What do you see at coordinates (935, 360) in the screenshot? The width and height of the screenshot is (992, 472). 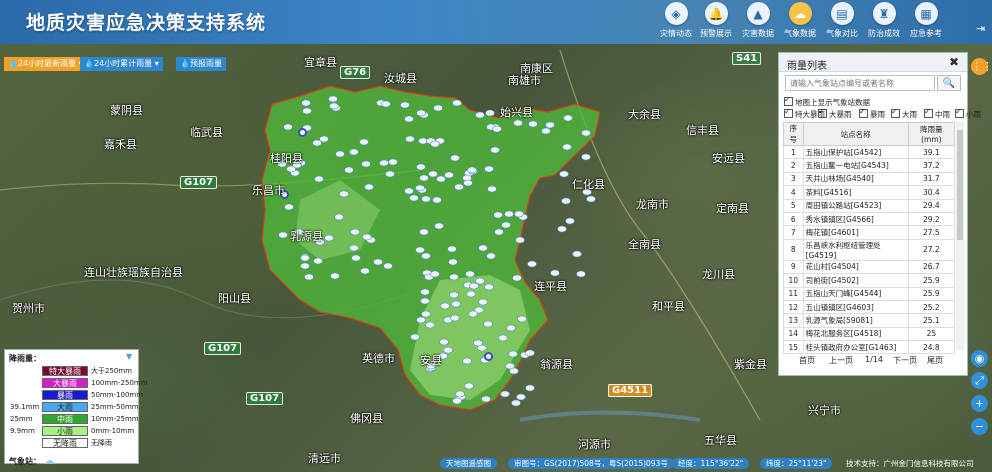 I see `last-page-button: 尾页` at bounding box center [935, 360].